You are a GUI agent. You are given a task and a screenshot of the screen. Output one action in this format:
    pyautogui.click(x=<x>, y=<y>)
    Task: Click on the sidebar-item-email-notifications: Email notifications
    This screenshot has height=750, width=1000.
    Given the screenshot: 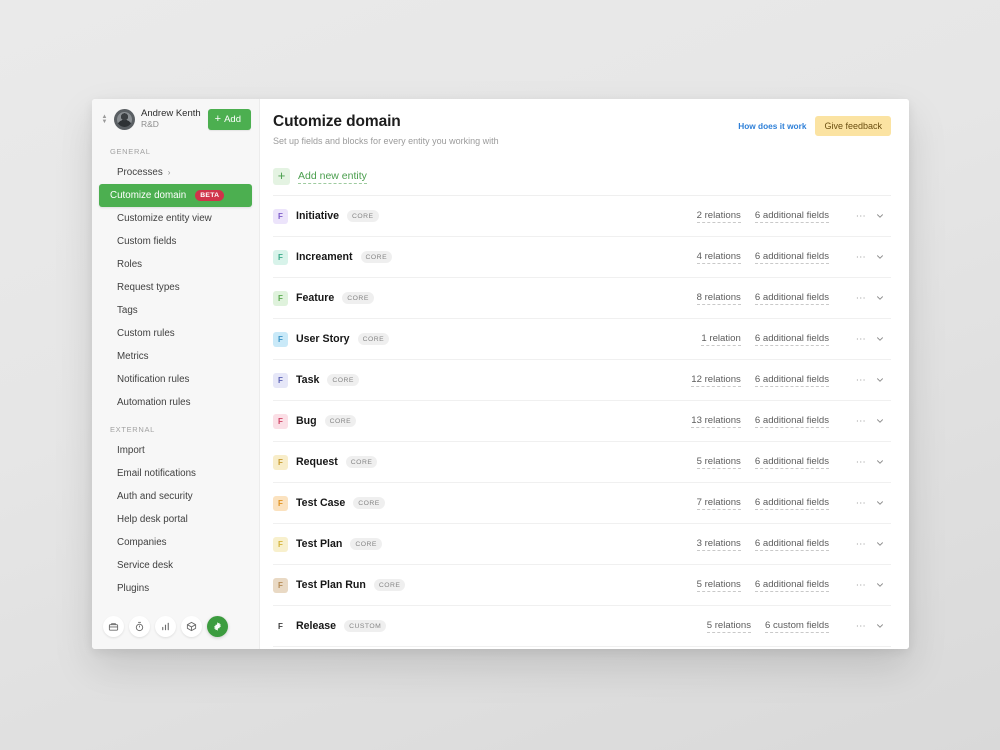 What is the action you would take?
    pyautogui.click(x=175, y=473)
    